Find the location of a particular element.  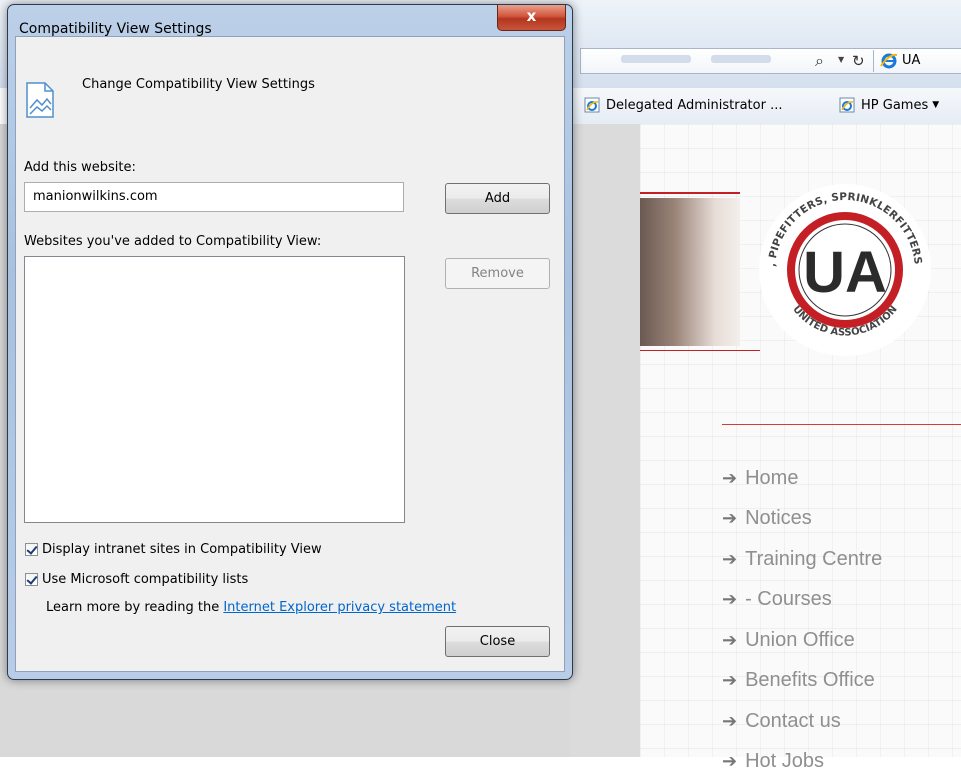

header-photo is located at coordinates (690, 272).